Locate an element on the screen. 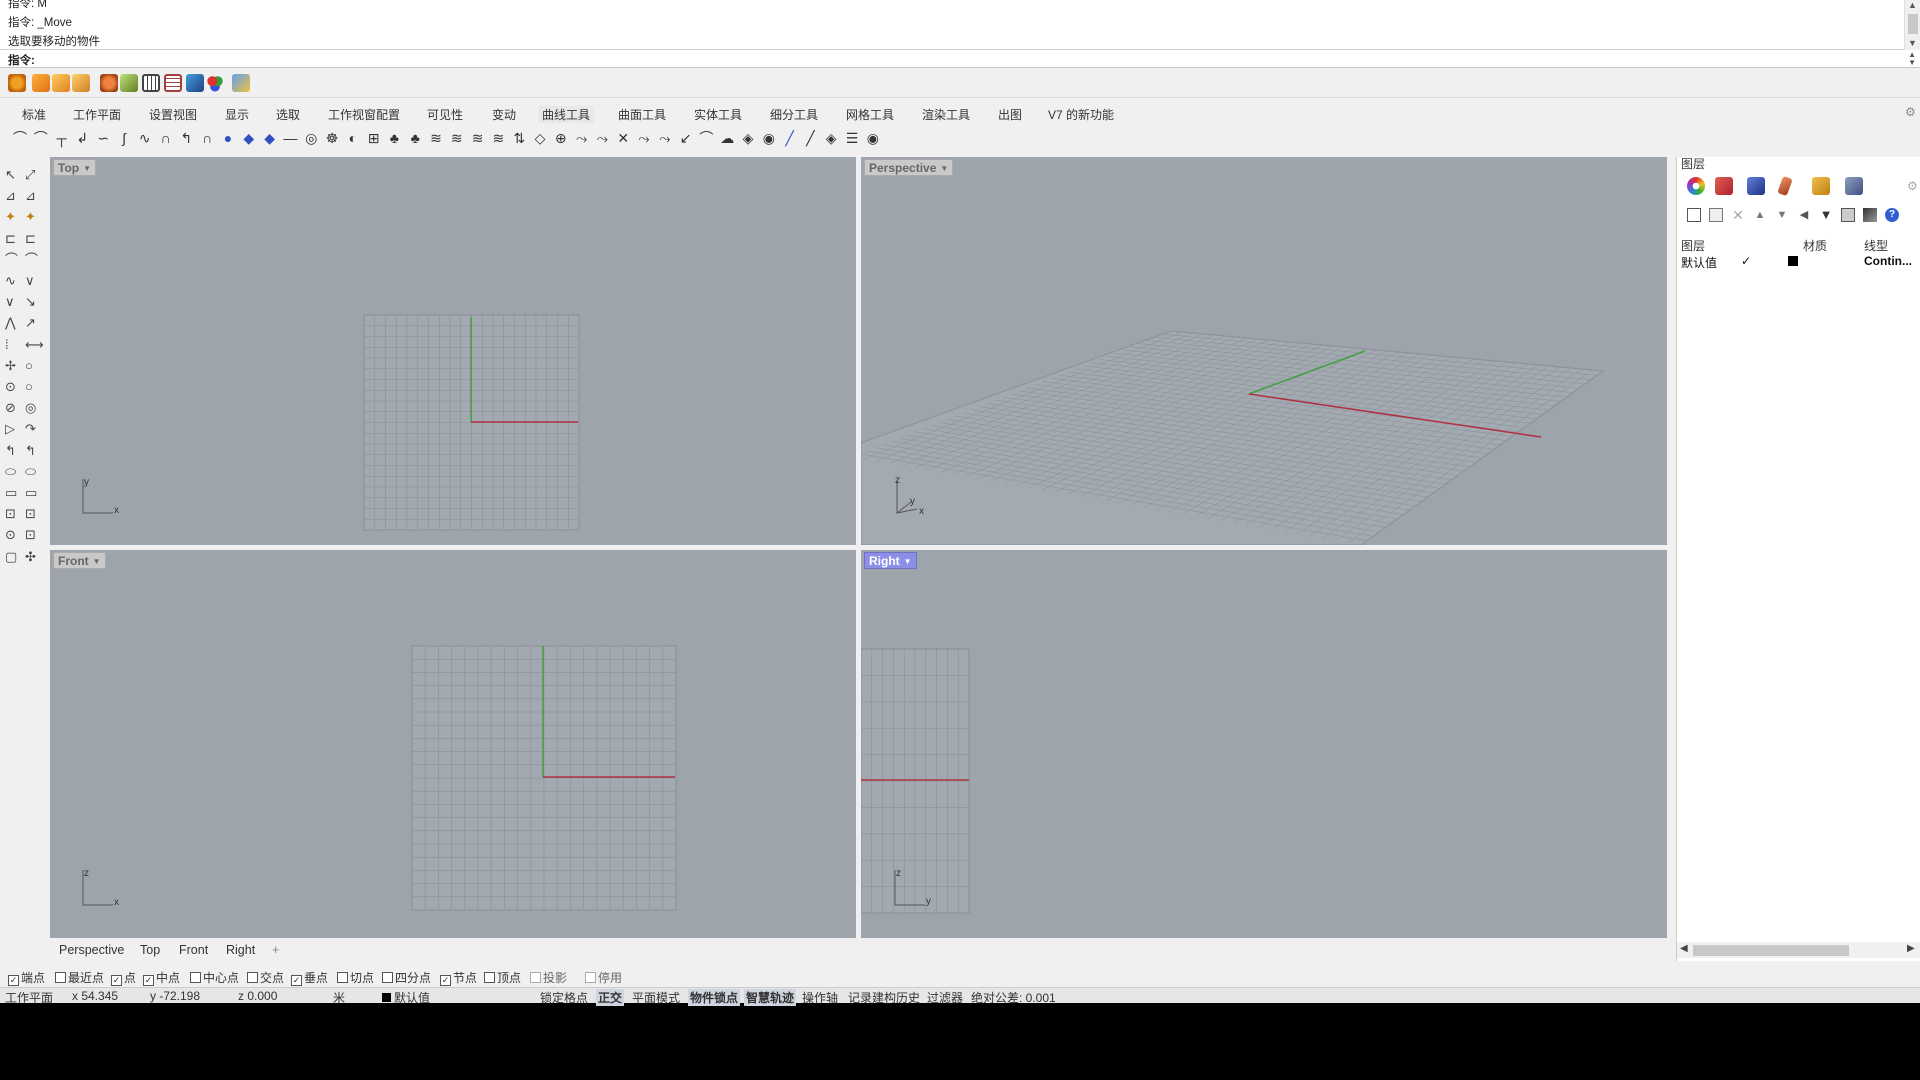 The width and height of the screenshot is (1920, 1080). left-tool-icon: ⁞ is located at coordinates (12, 344).